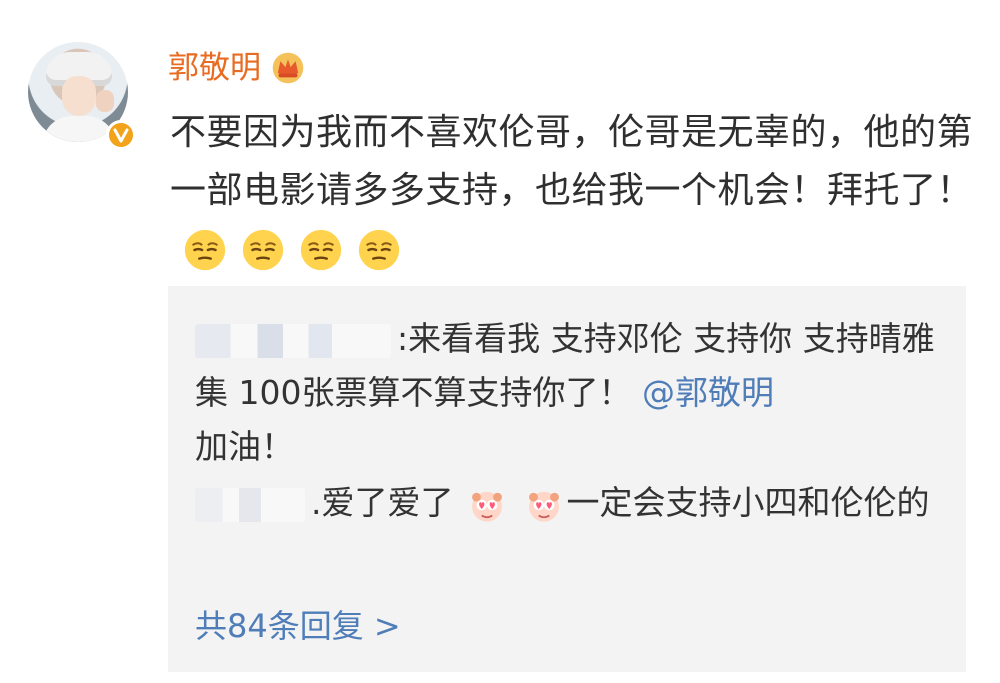 This screenshot has height=683, width=1000. I want to click on crown-icon, so click(288, 68).